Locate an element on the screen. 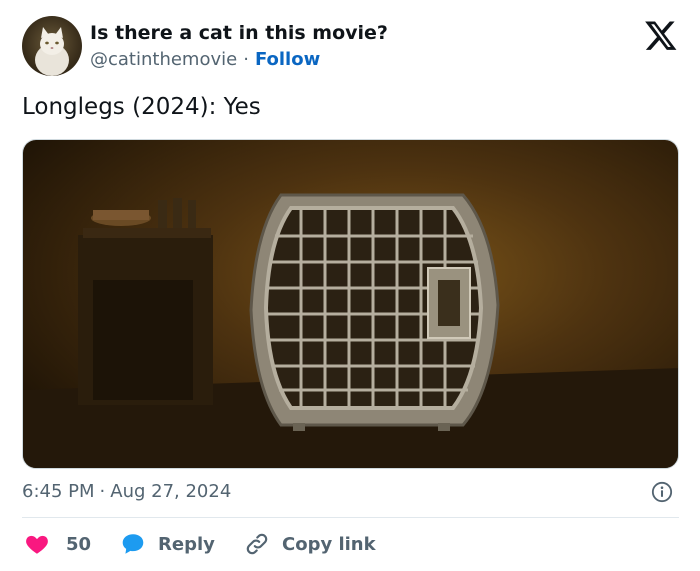  speech-bubble-icon is located at coordinates (133, 544).